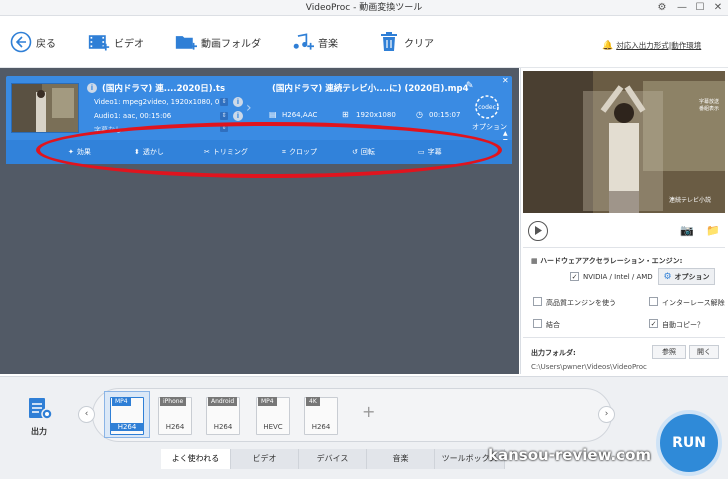 This screenshot has width=728, height=479. What do you see at coordinates (669, 352) in the screenshot?
I see `browse-button: 参照` at bounding box center [669, 352].